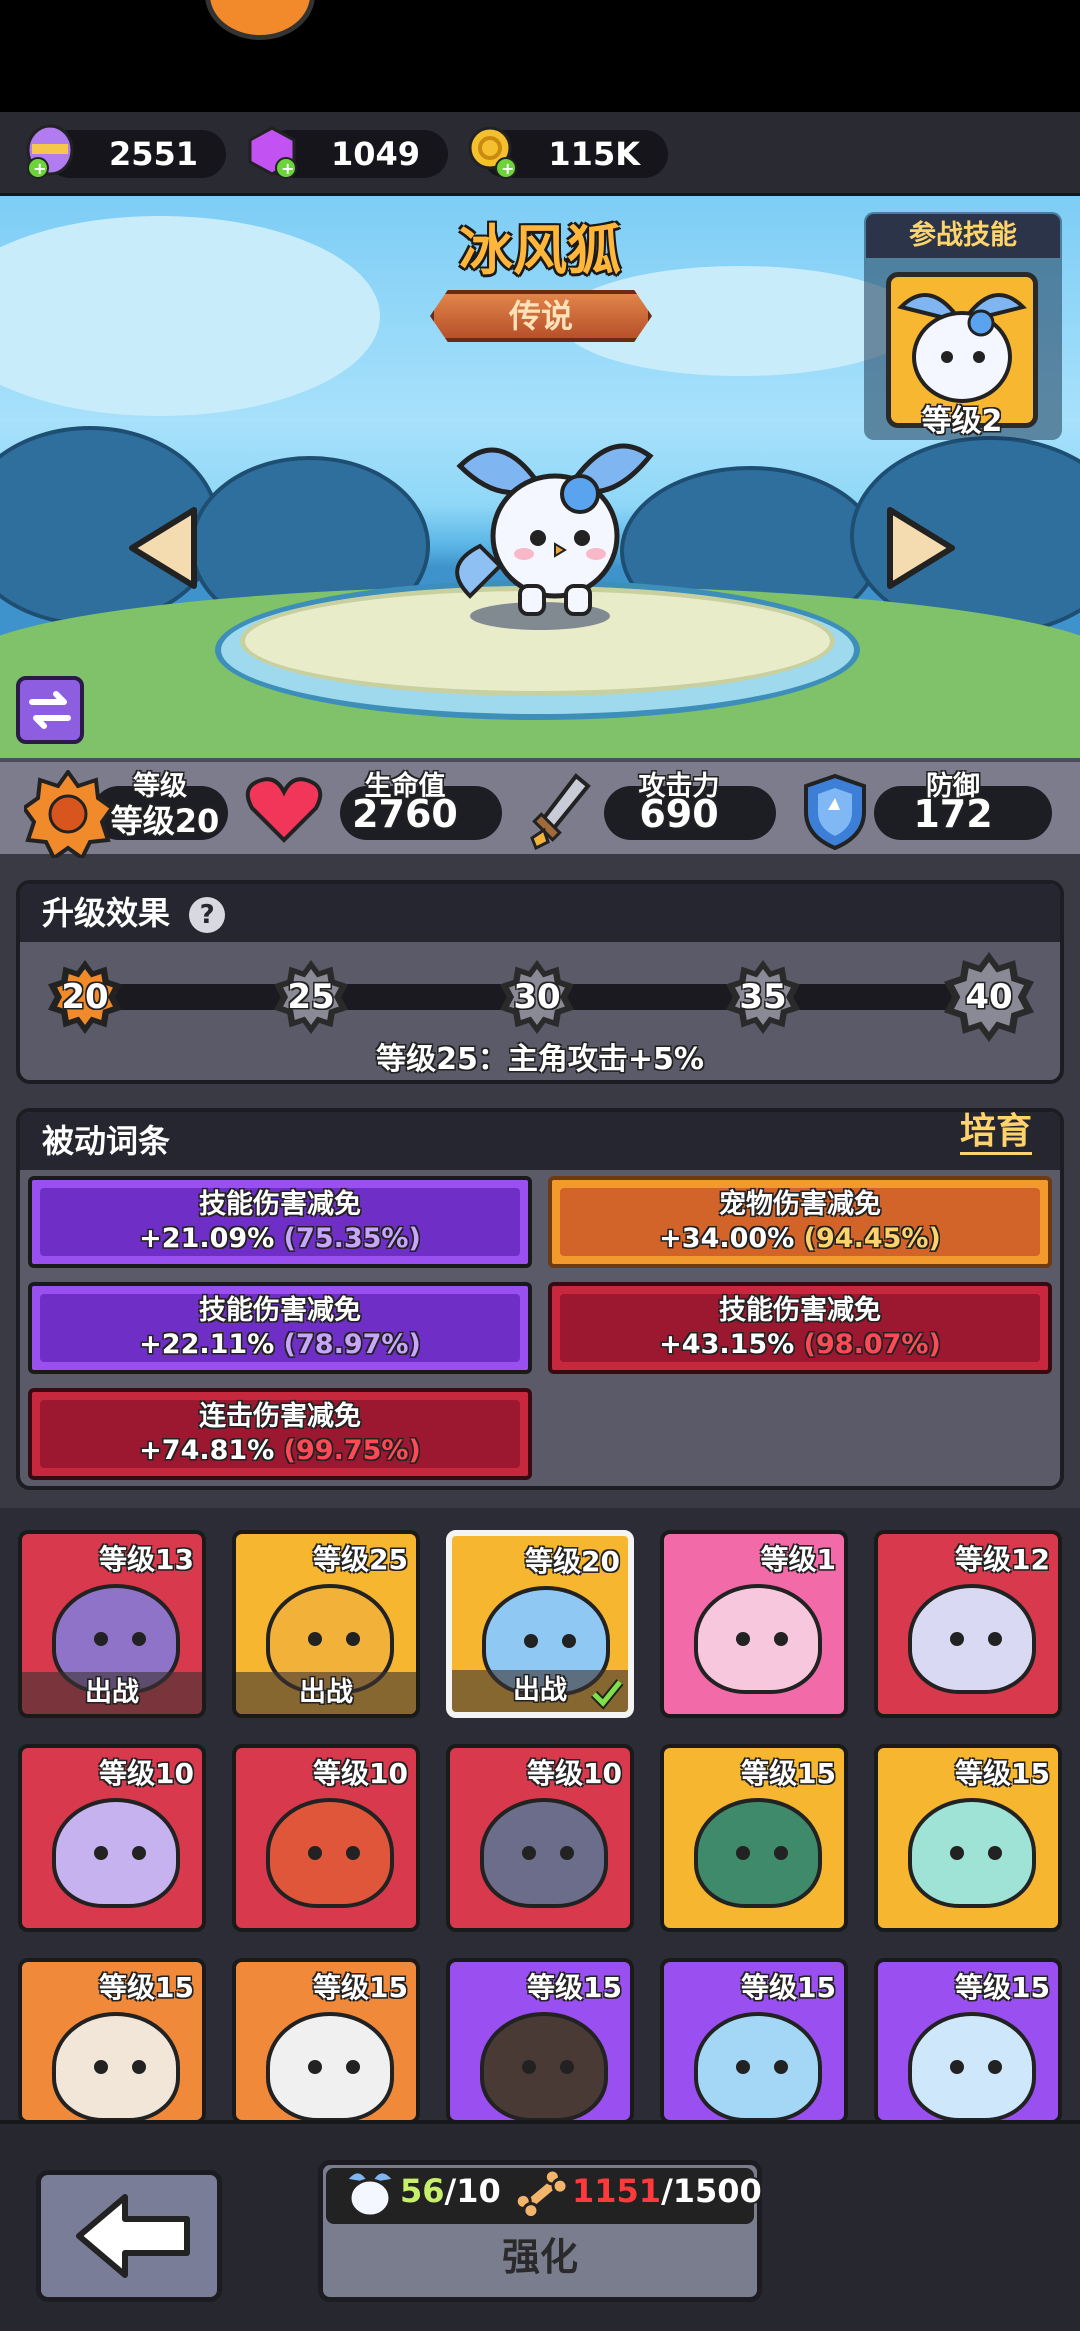  I want to click on pet-card: 等级1, so click(754, 1624).